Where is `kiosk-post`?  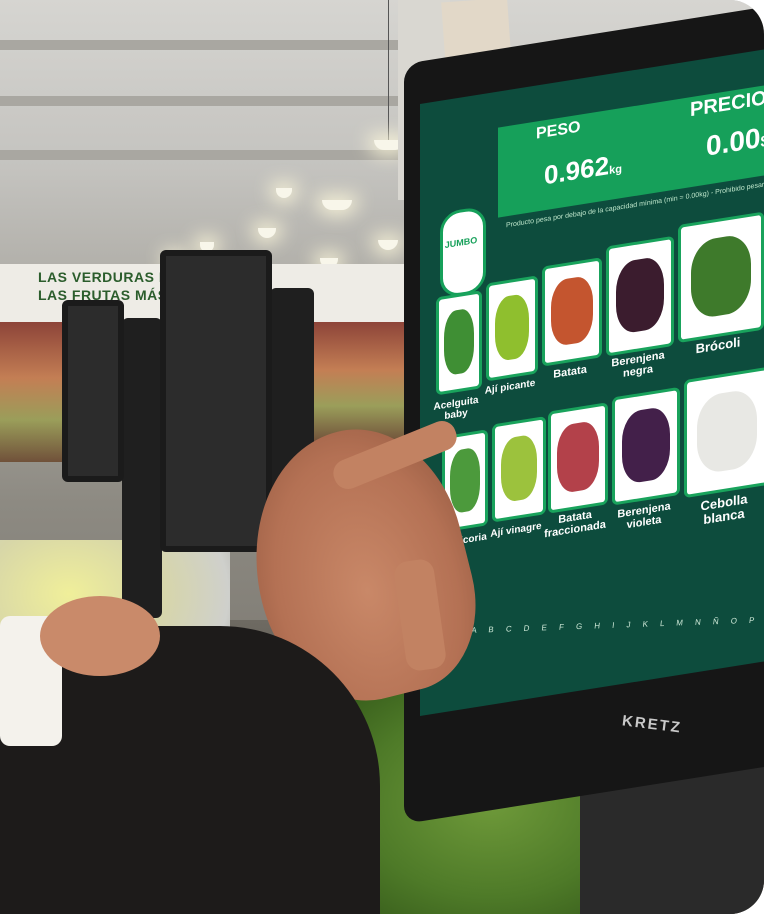 kiosk-post is located at coordinates (142, 468).